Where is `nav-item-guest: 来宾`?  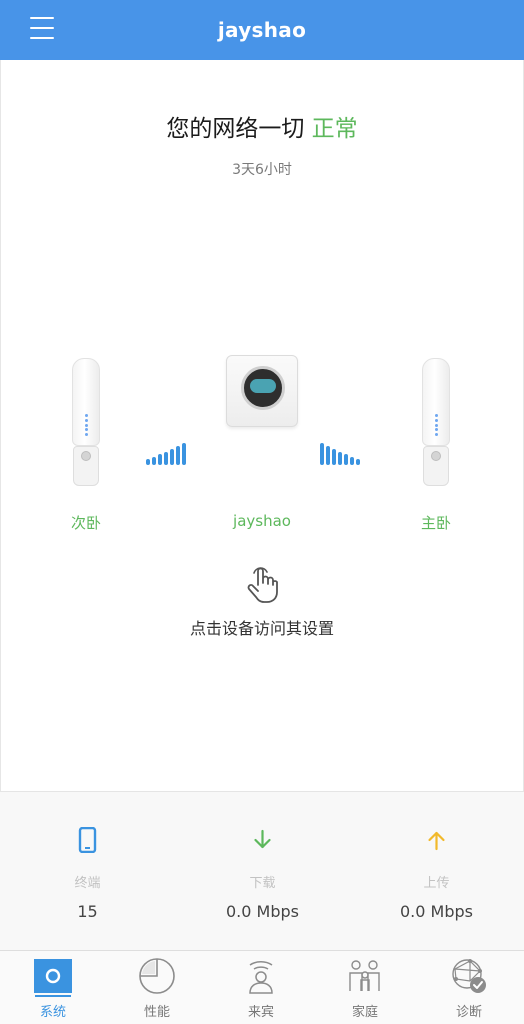
nav-item-guest: 来宾 is located at coordinates (261, 987).